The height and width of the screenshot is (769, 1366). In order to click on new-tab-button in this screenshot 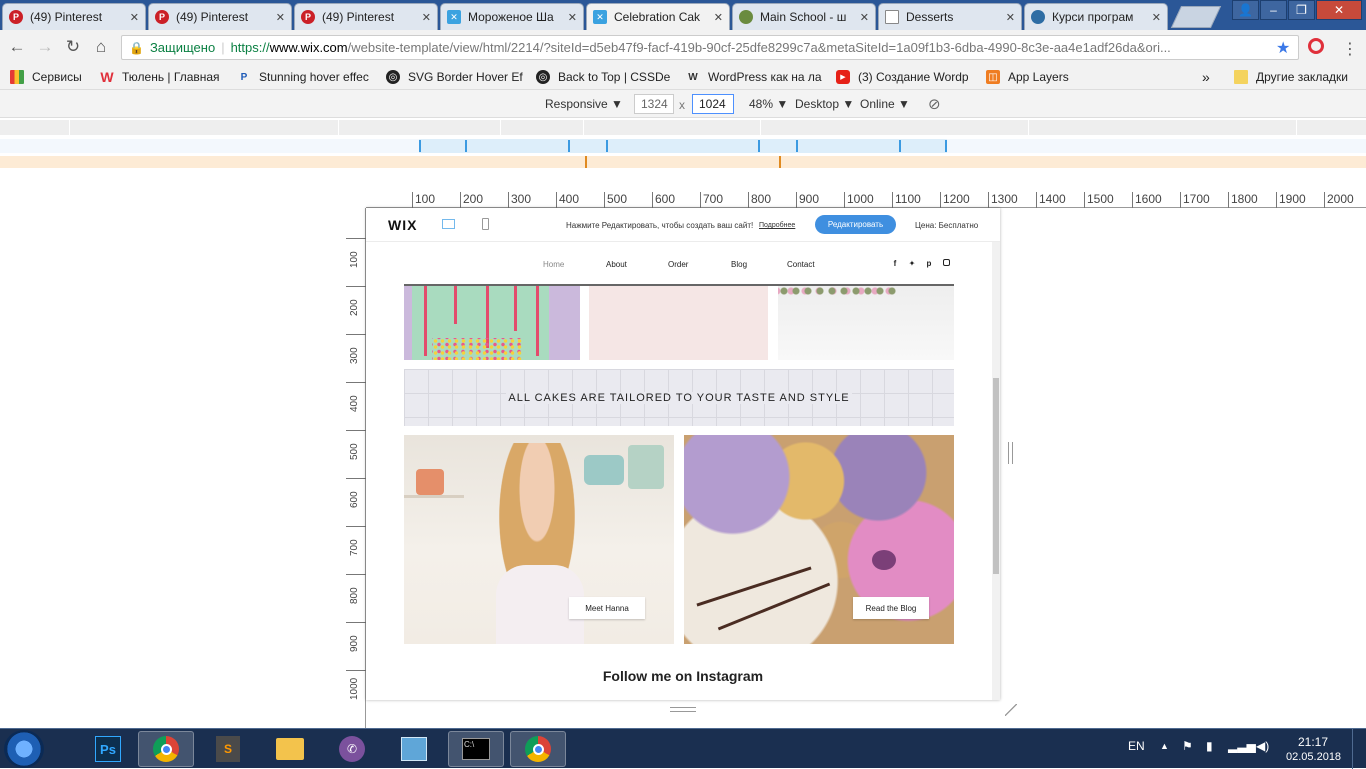, I will do `click(1196, 17)`.